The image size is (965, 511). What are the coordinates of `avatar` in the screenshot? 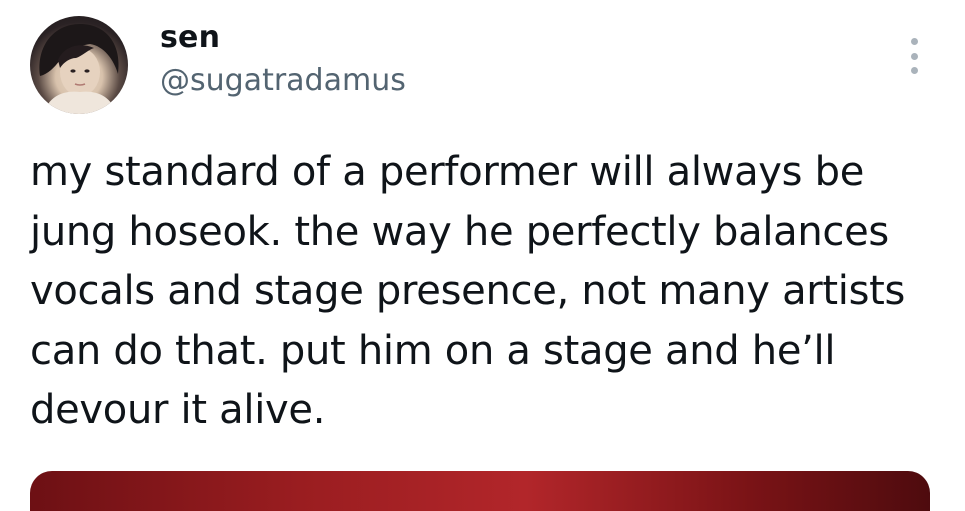 It's located at (79, 65).